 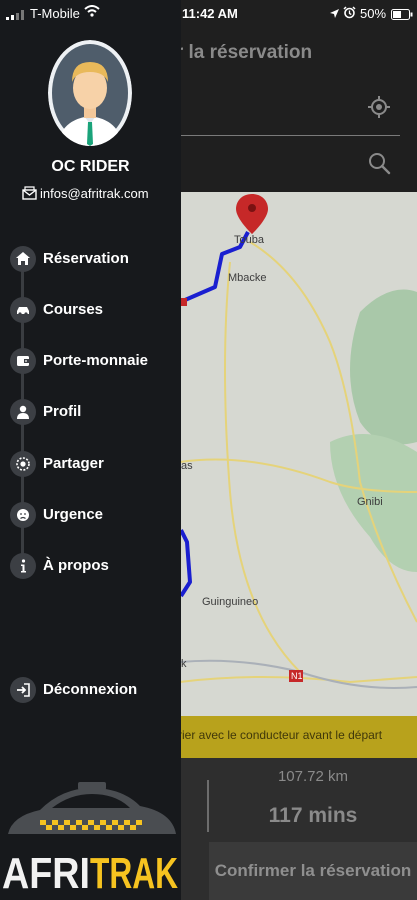 I want to click on menu-item-about: À propos, so click(x=90, y=567).